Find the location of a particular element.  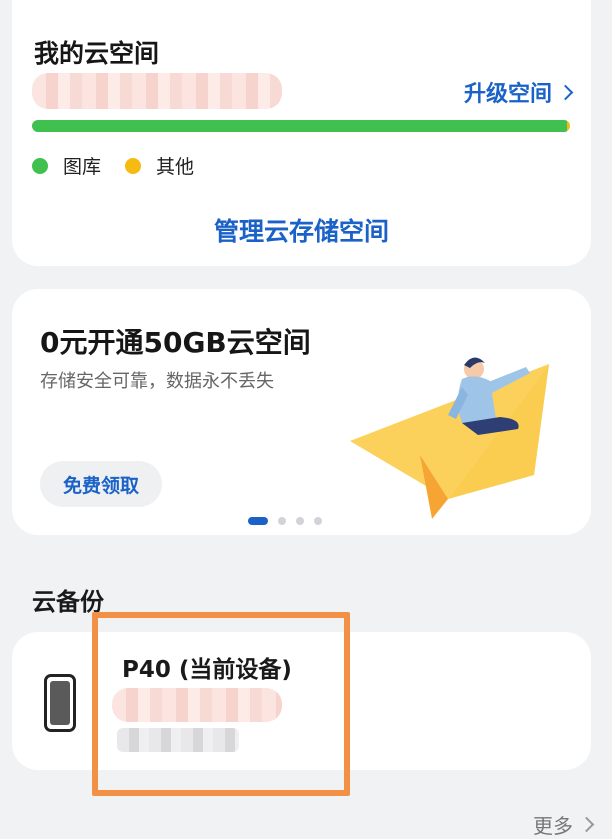

upgrade-storage-link: 升级空间 is located at coordinates (518, 92).